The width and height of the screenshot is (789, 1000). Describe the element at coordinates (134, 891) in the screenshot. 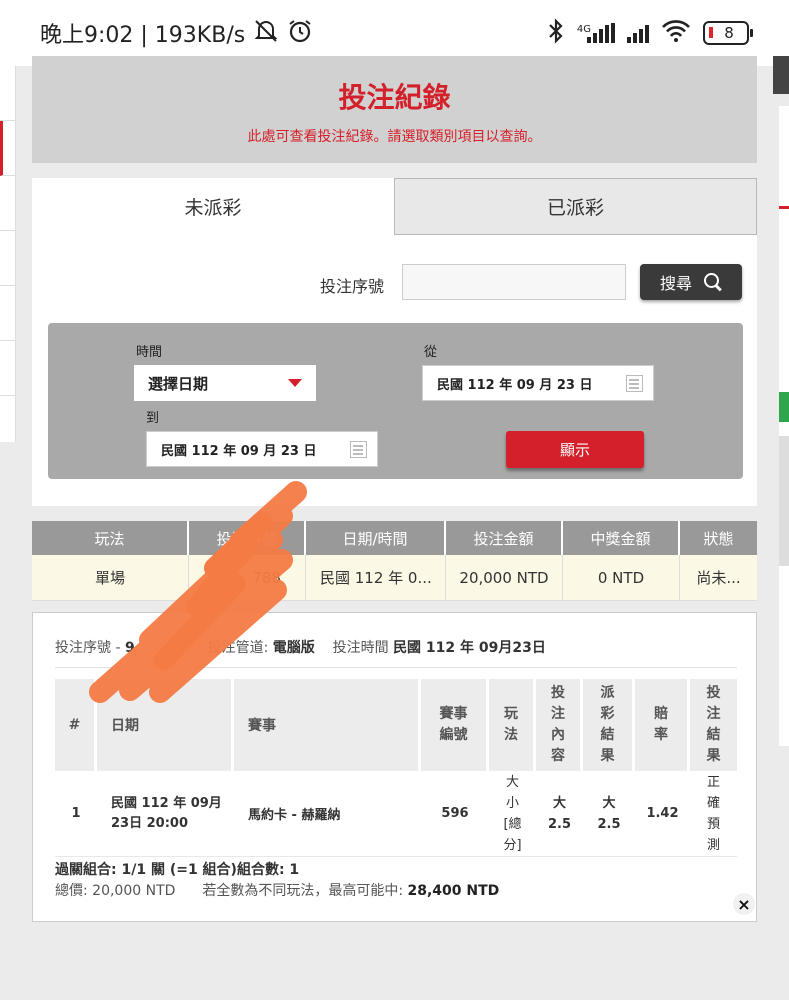

I see `total-value: 20,000 NTD` at that location.